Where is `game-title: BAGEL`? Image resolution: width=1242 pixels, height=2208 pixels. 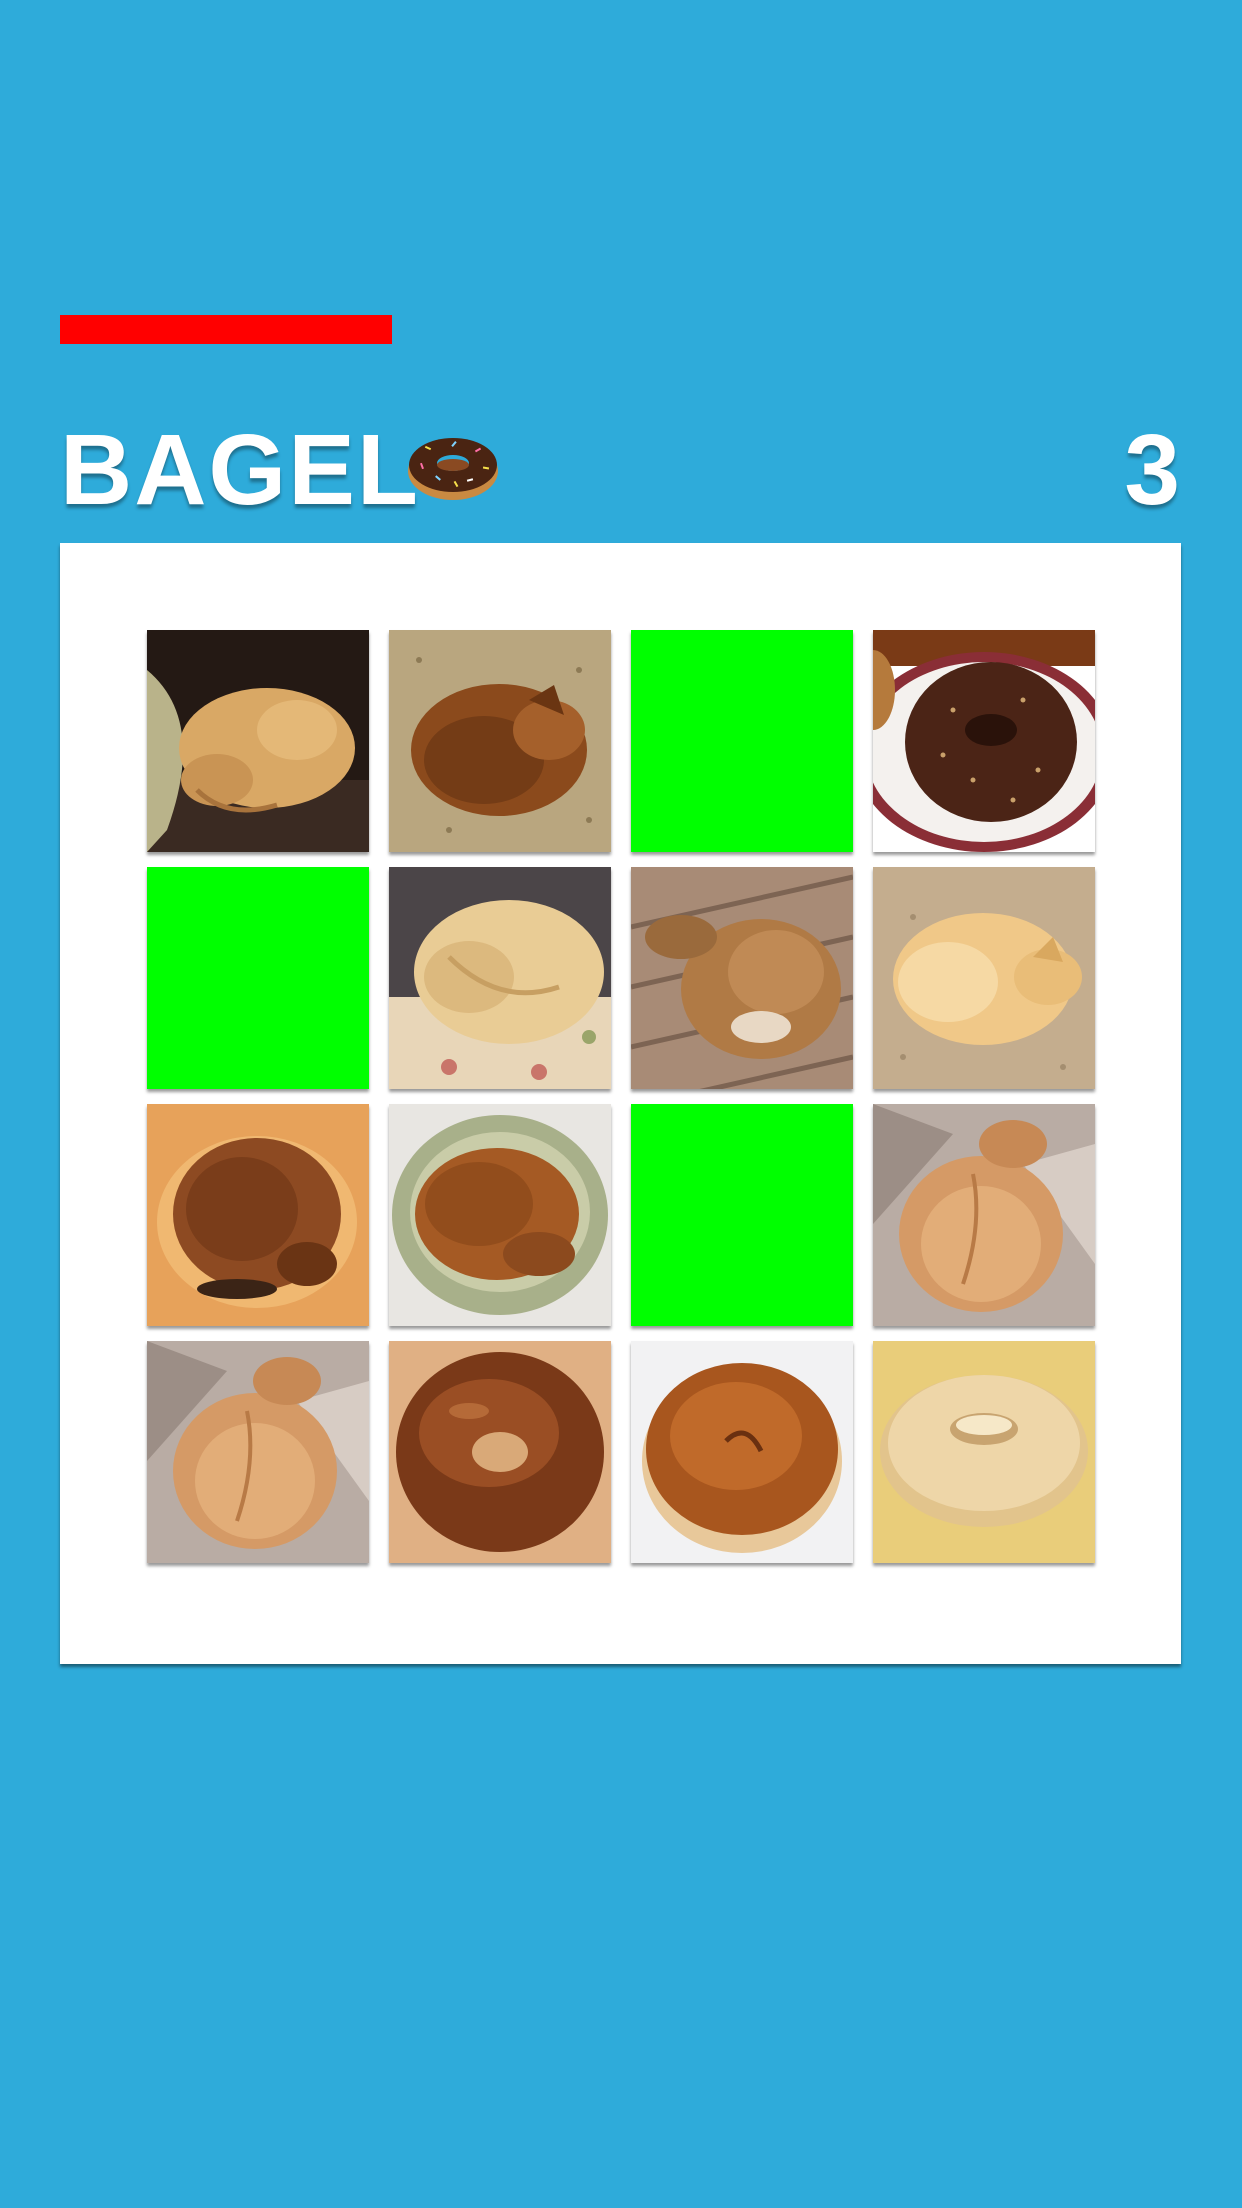
game-title: BAGEL is located at coordinates (240, 470).